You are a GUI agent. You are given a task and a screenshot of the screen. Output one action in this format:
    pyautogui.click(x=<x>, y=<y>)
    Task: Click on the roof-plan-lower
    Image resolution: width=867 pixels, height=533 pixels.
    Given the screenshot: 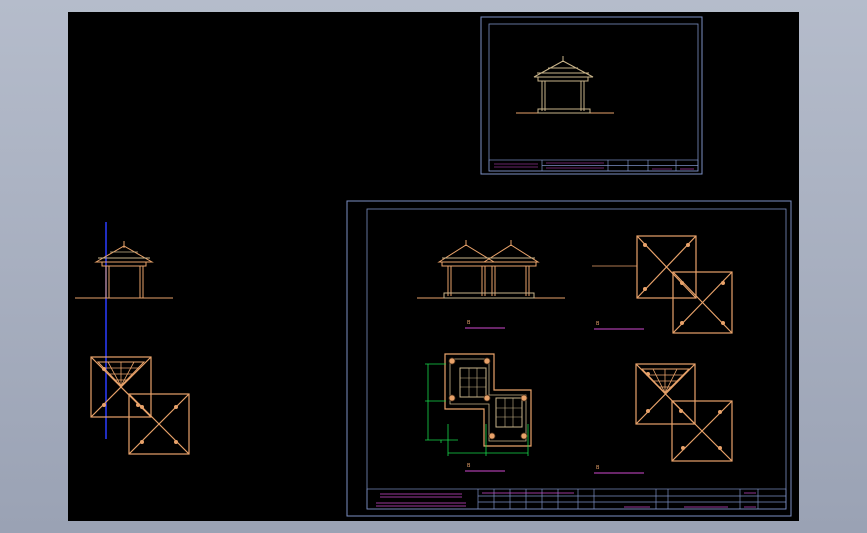 What is the action you would take?
    pyautogui.click(x=684, y=412)
    